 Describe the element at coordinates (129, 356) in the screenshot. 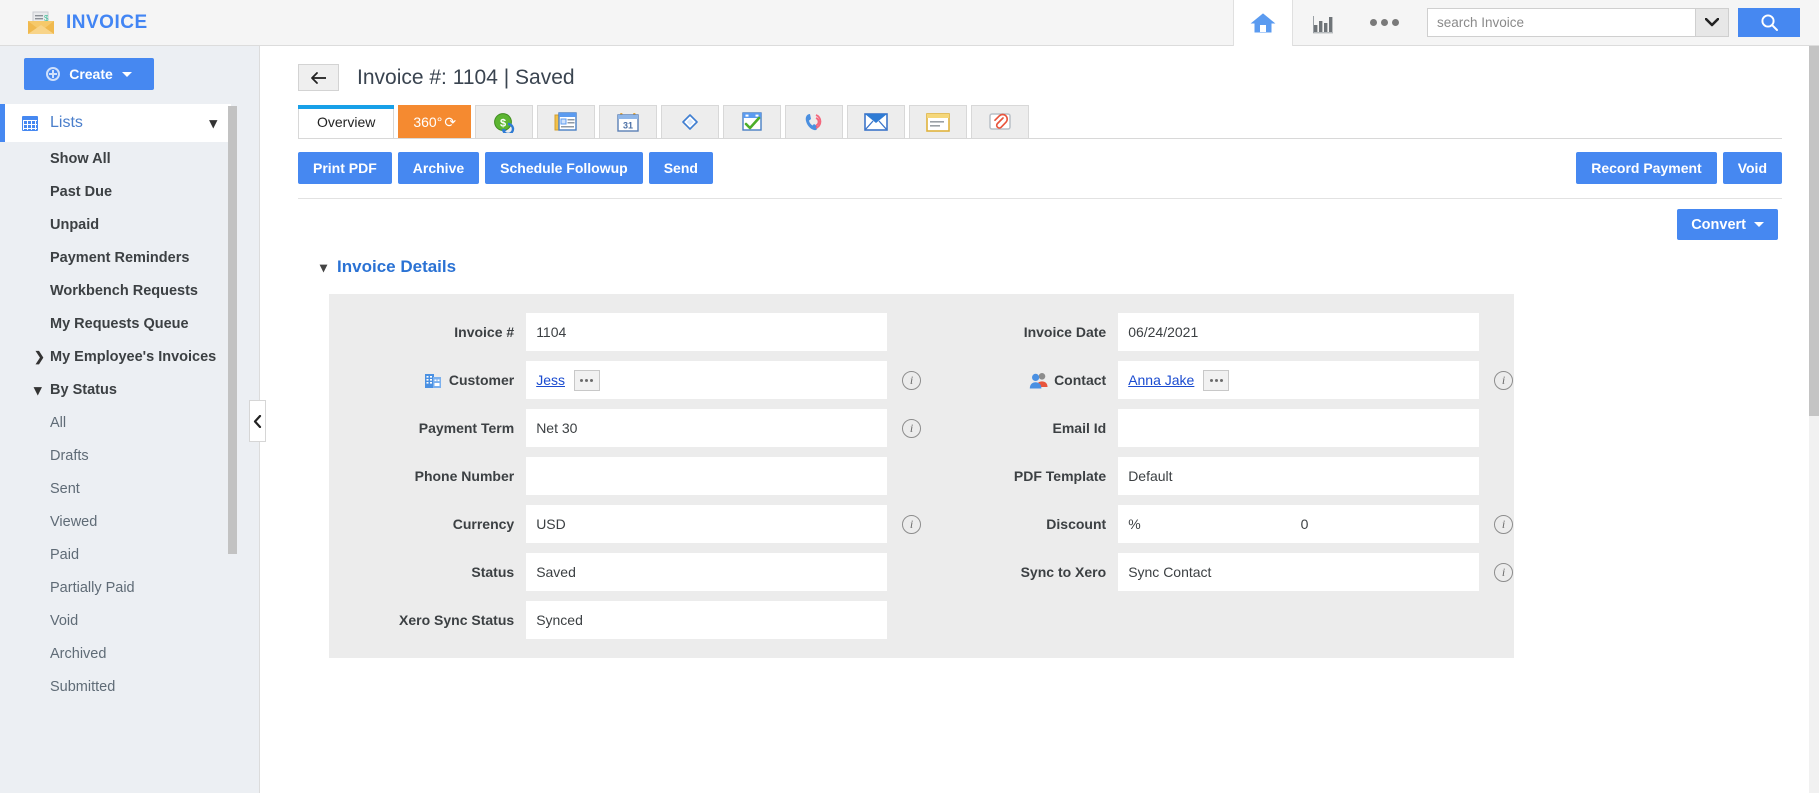

I see `sidebar-item-my-employee-s-invoices: ❯ My Employee's Invoices` at that location.